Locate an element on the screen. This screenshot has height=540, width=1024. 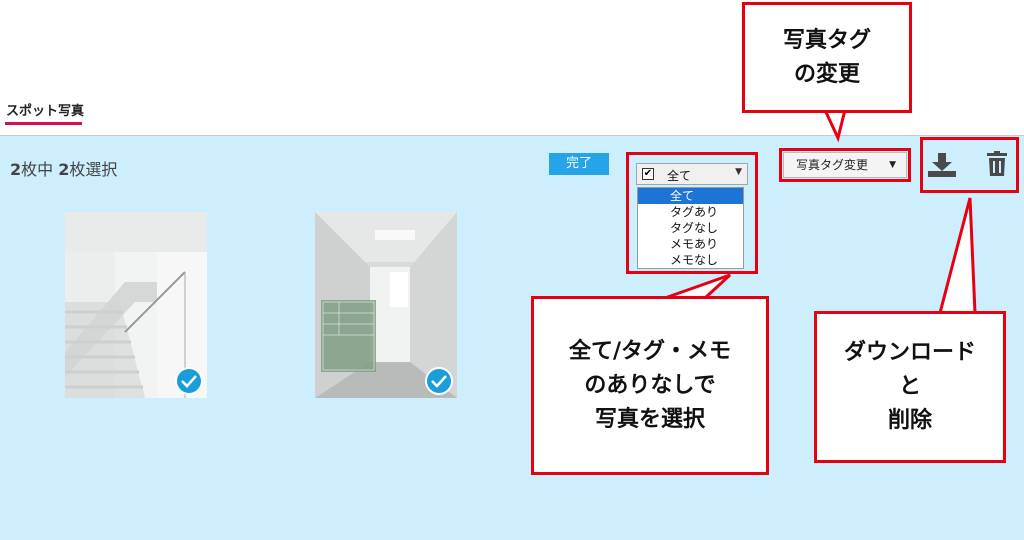
download-delete-callout: ダウンロード と 削除 is located at coordinates (910, 387).